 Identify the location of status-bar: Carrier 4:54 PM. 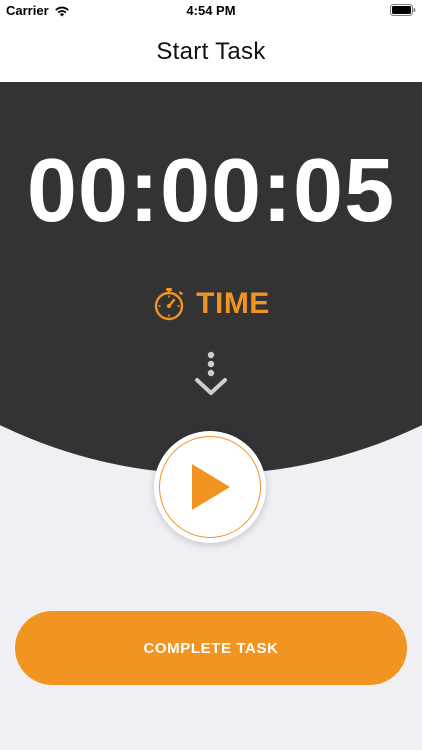
(211, 11).